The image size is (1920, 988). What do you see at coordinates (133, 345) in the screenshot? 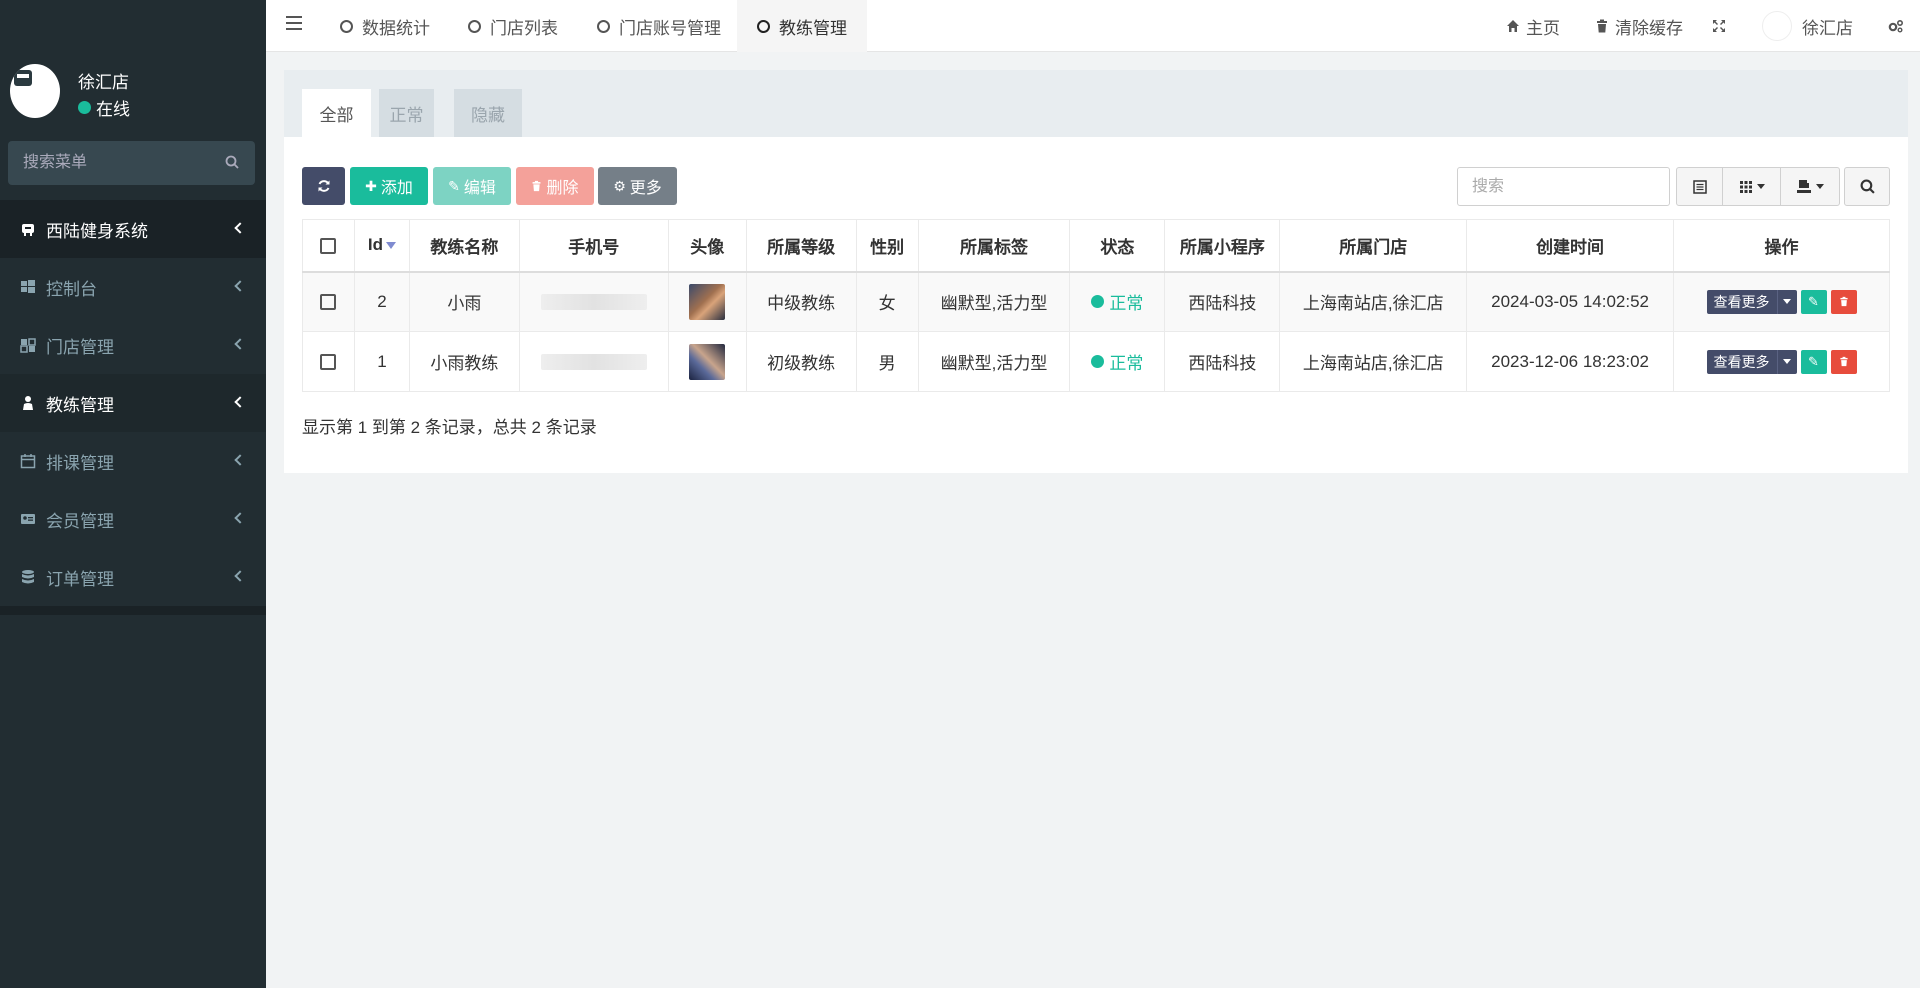
I see `sidebar-item-stores: 门店管理` at bounding box center [133, 345].